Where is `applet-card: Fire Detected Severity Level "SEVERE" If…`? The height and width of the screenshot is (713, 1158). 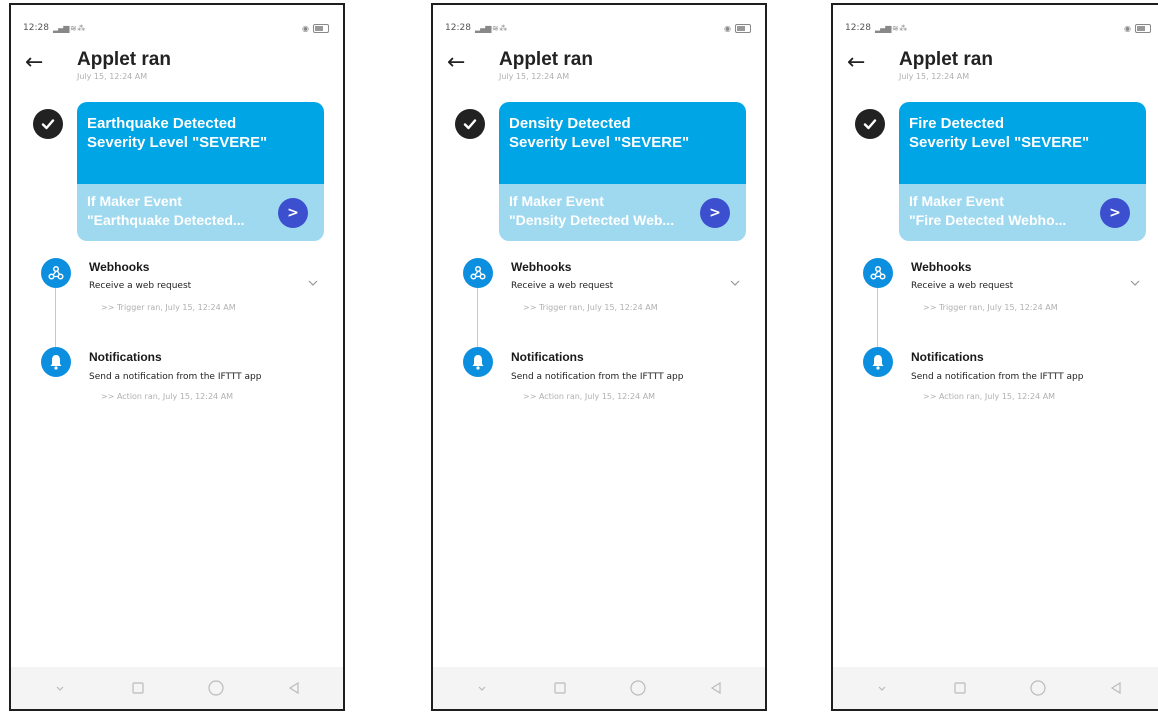 applet-card: Fire Detected Severity Level "SEVERE" If… is located at coordinates (1022, 171).